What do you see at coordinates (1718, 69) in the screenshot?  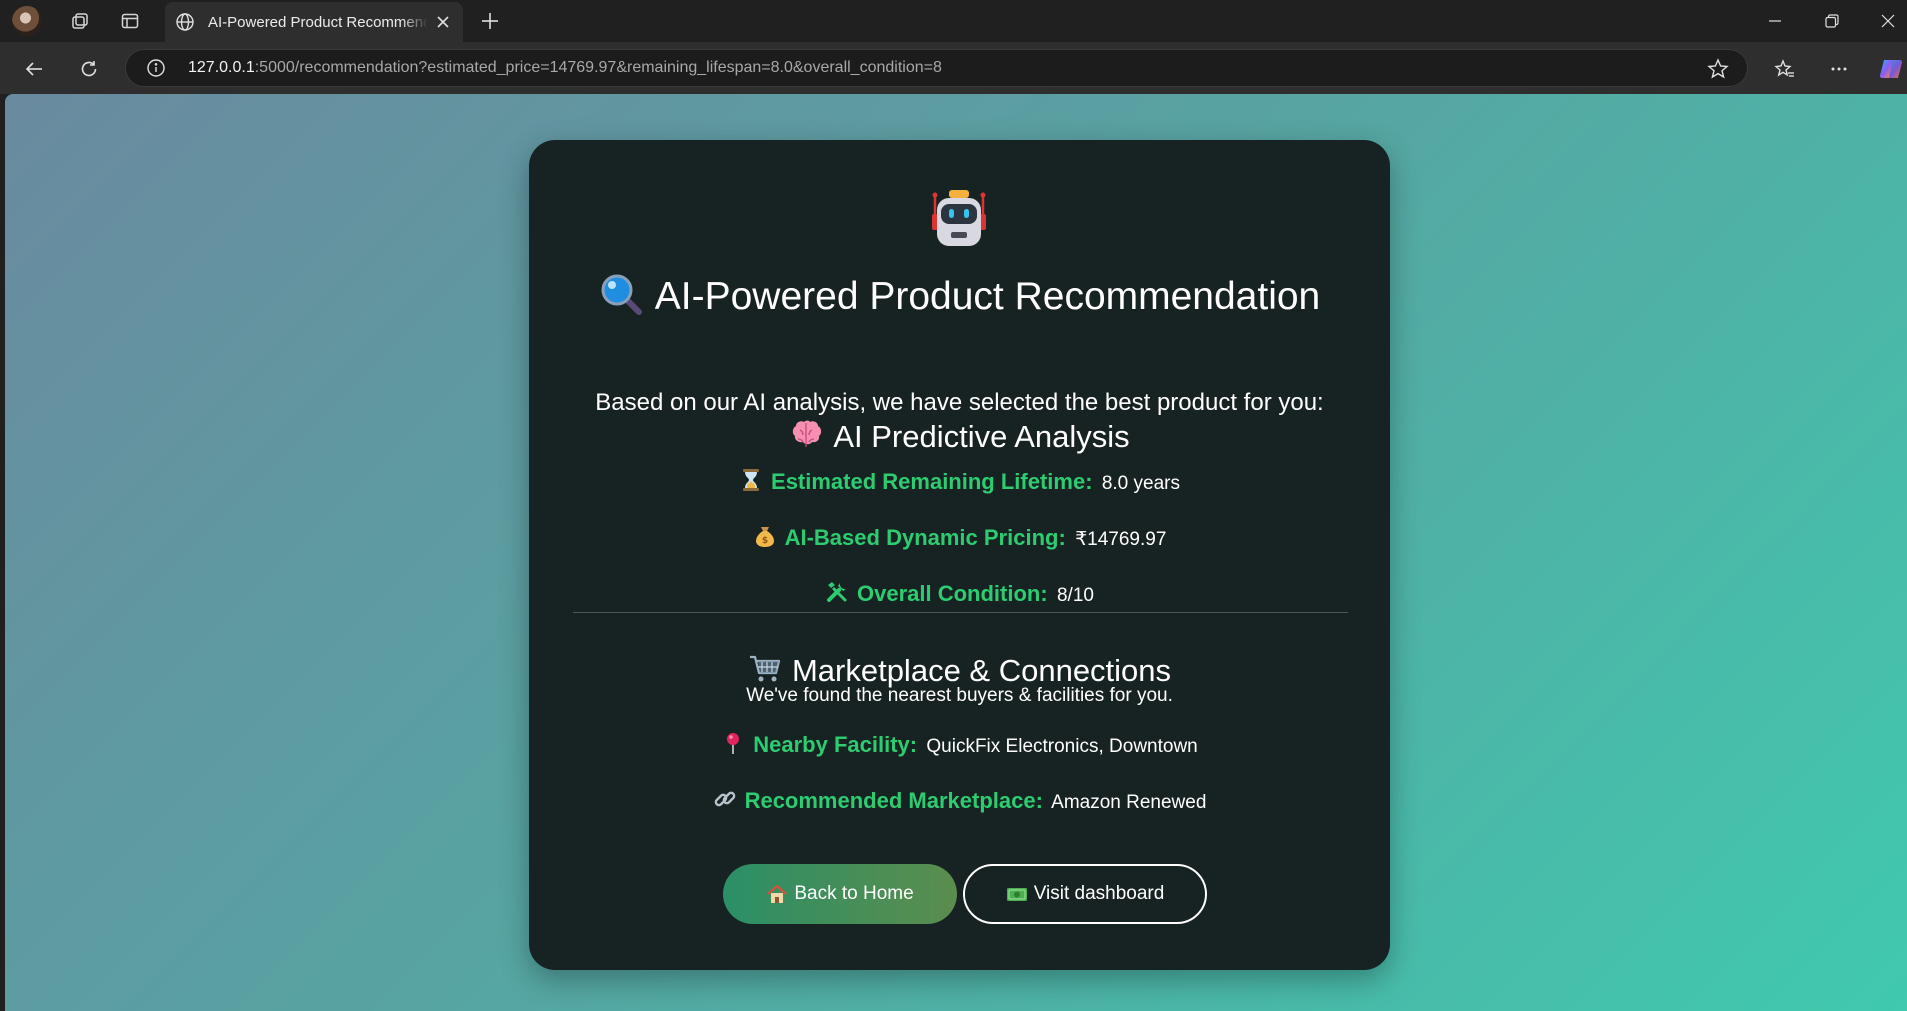 I see `favorite-star-icon` at bounding box center [1718, 69].